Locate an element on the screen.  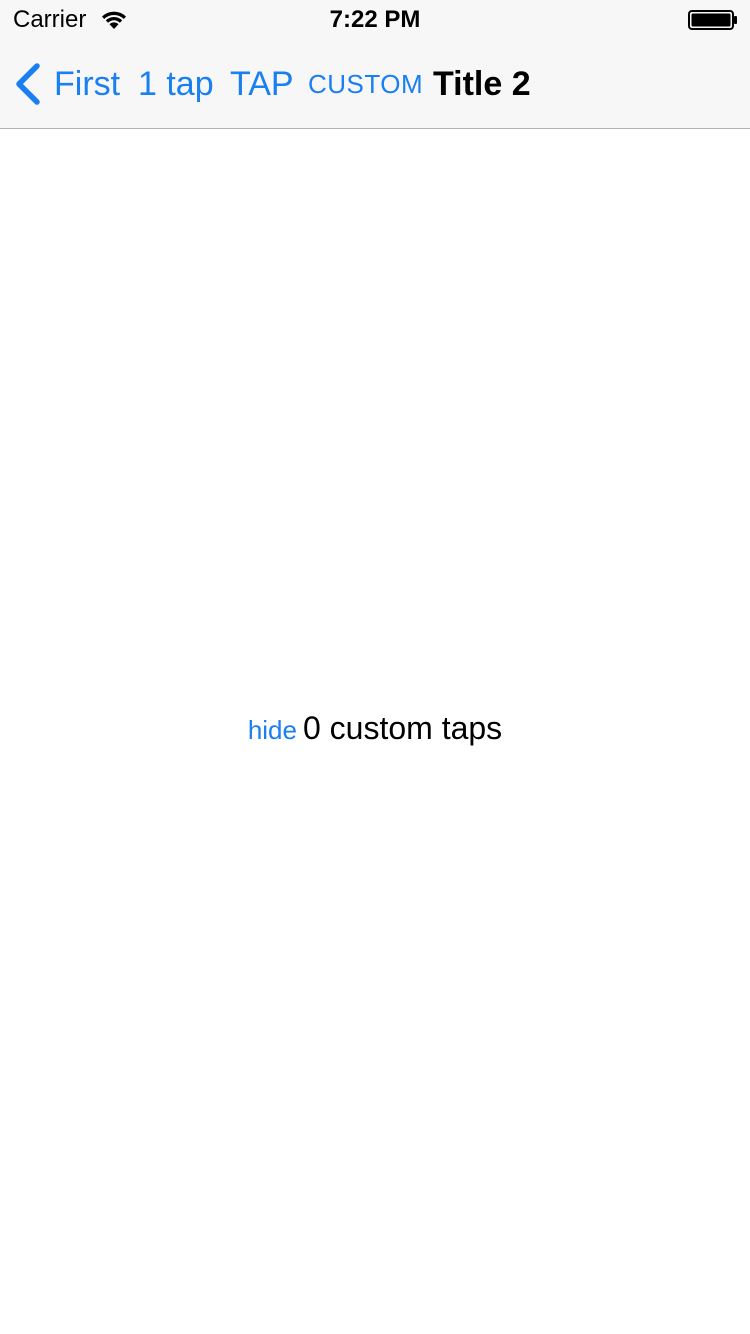
hide-button: hide is located at coordinates (272, 730).